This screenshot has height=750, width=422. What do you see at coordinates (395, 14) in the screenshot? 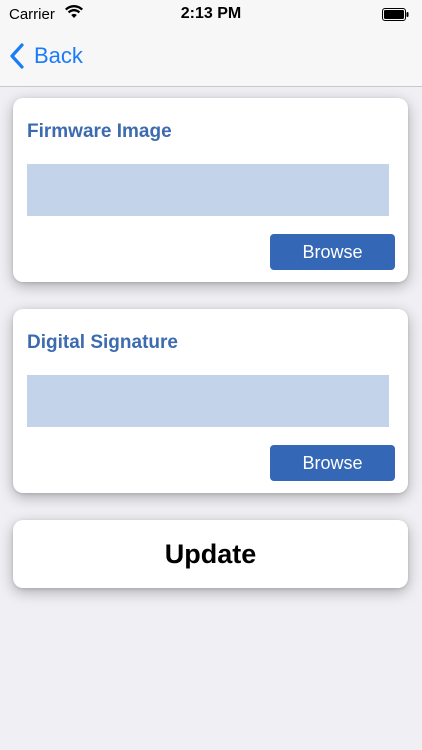
I see `battery-icon` at bounding box center [395, 14].